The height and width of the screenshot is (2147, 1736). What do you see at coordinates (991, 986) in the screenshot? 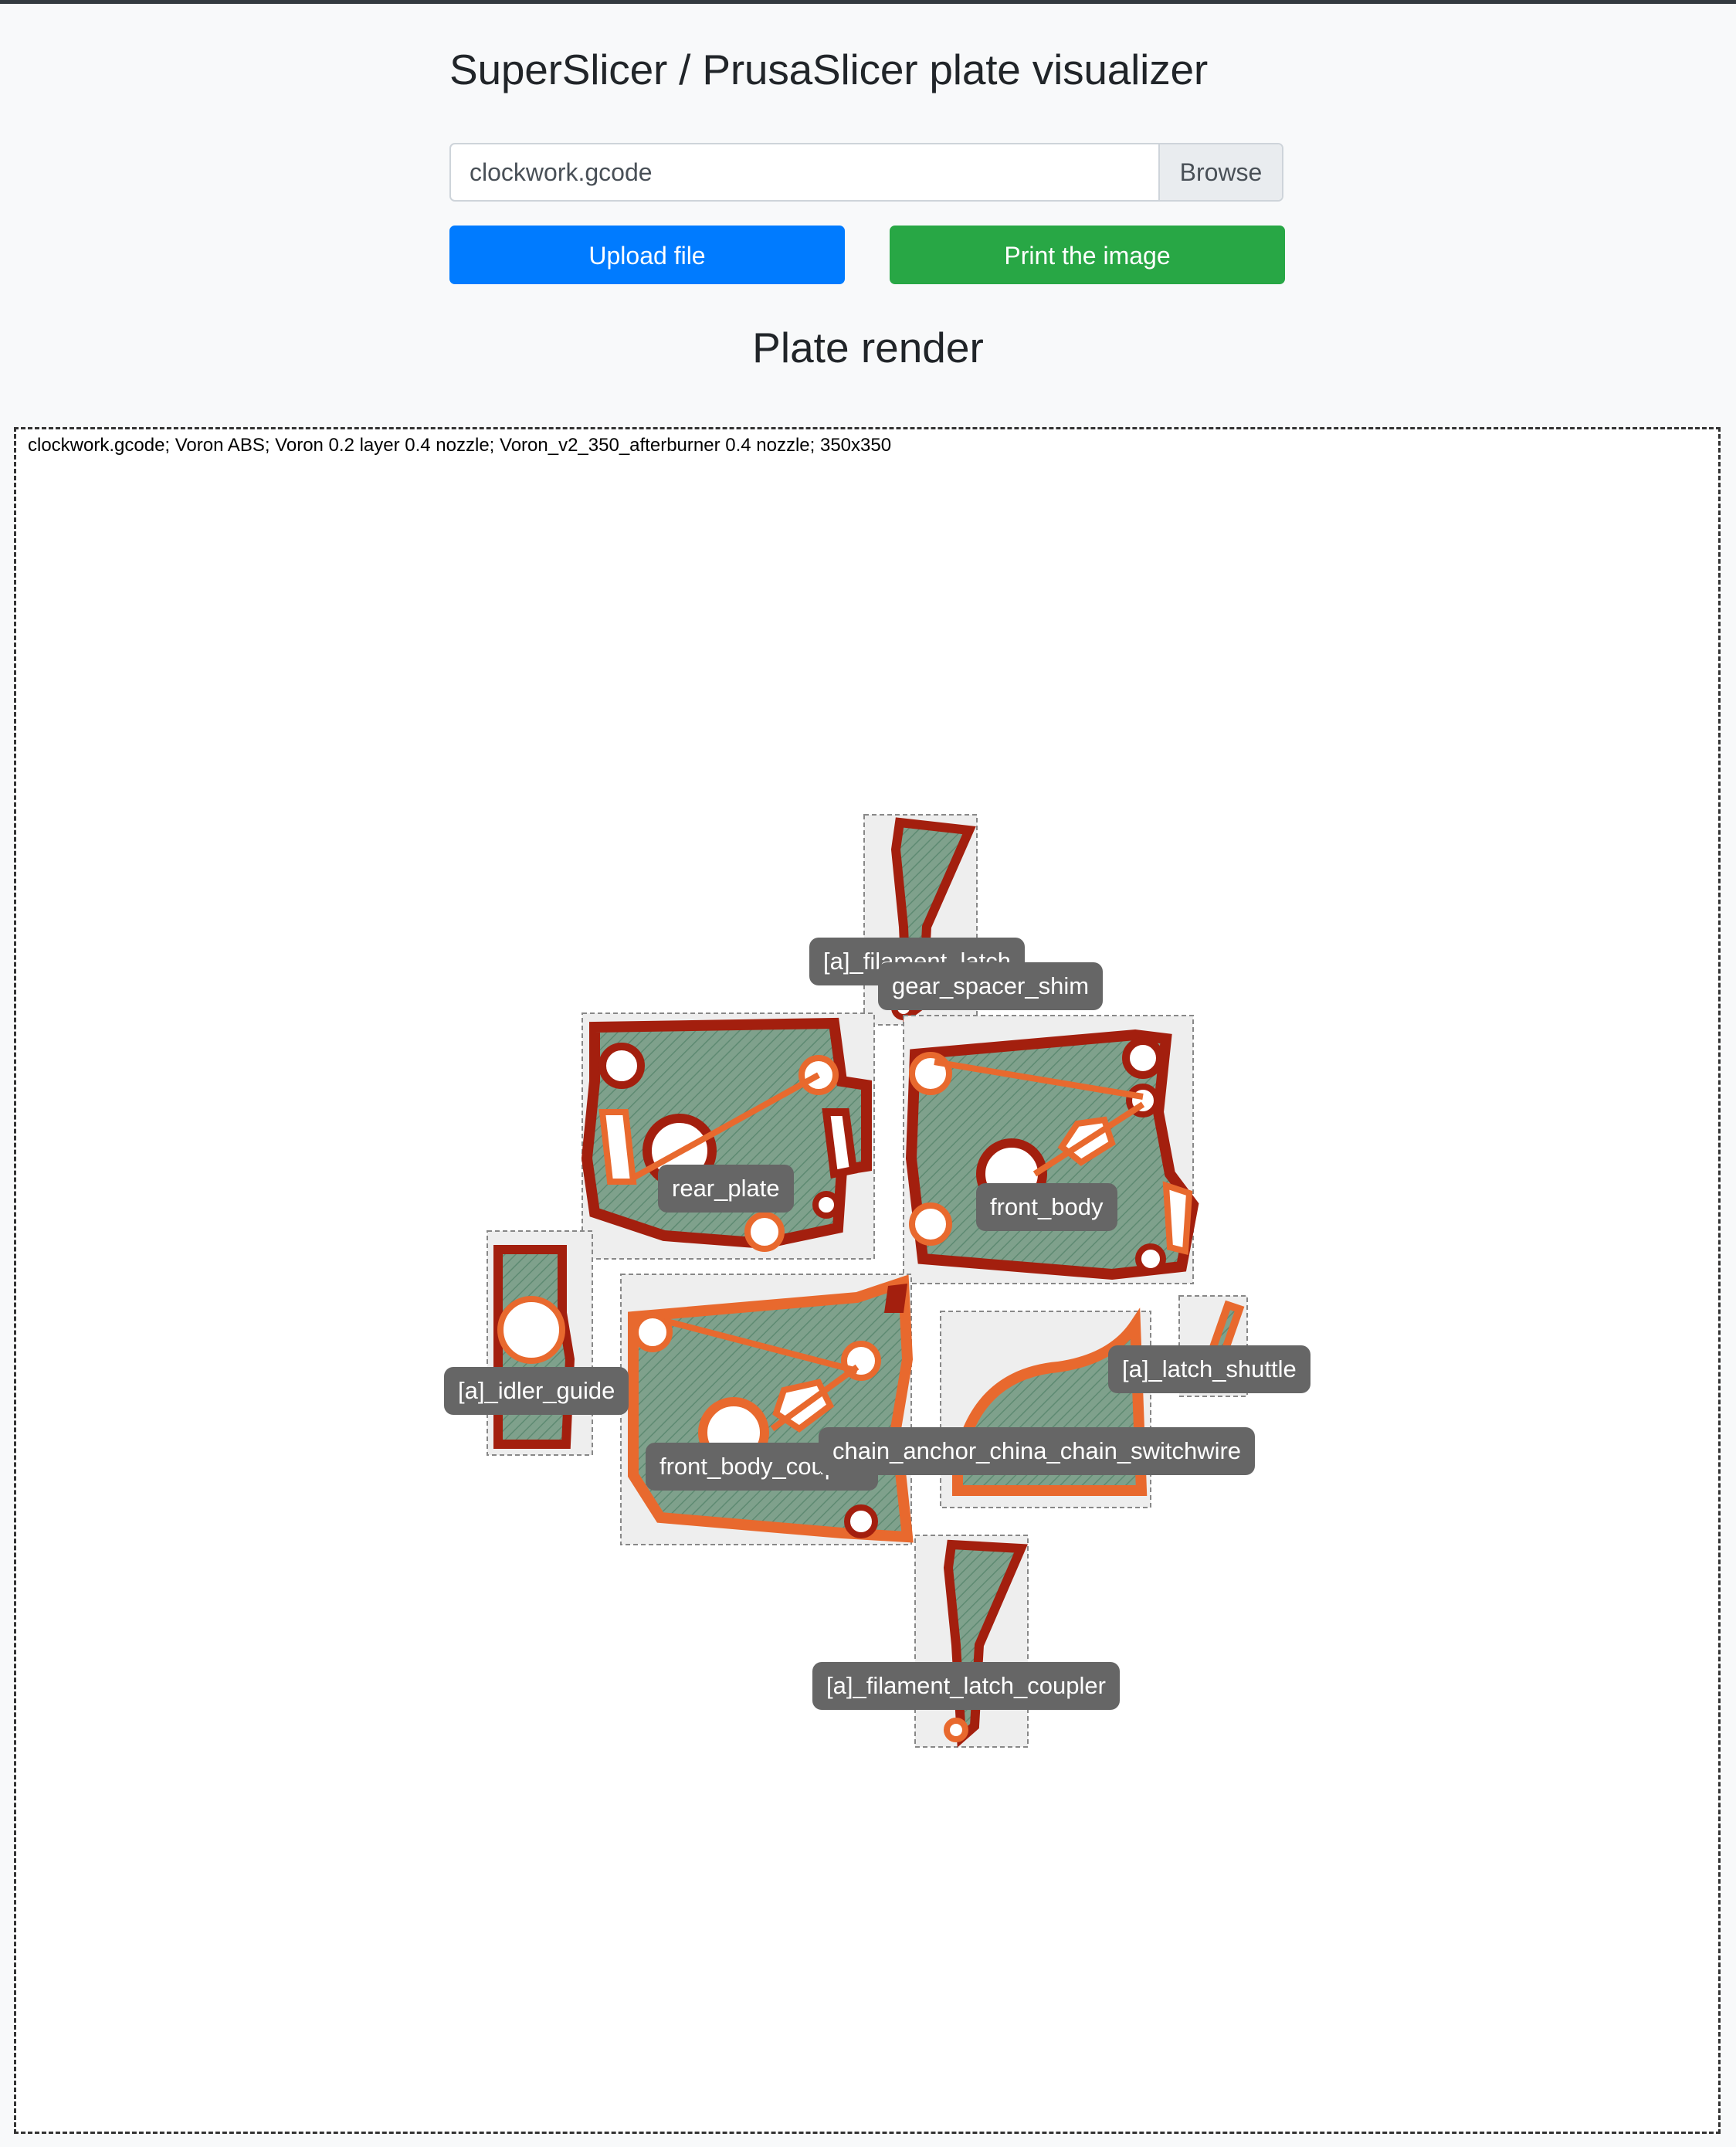
I see `label-gear-spacer-shim: gear_spacer_shim` at bounding box center [991, 986].